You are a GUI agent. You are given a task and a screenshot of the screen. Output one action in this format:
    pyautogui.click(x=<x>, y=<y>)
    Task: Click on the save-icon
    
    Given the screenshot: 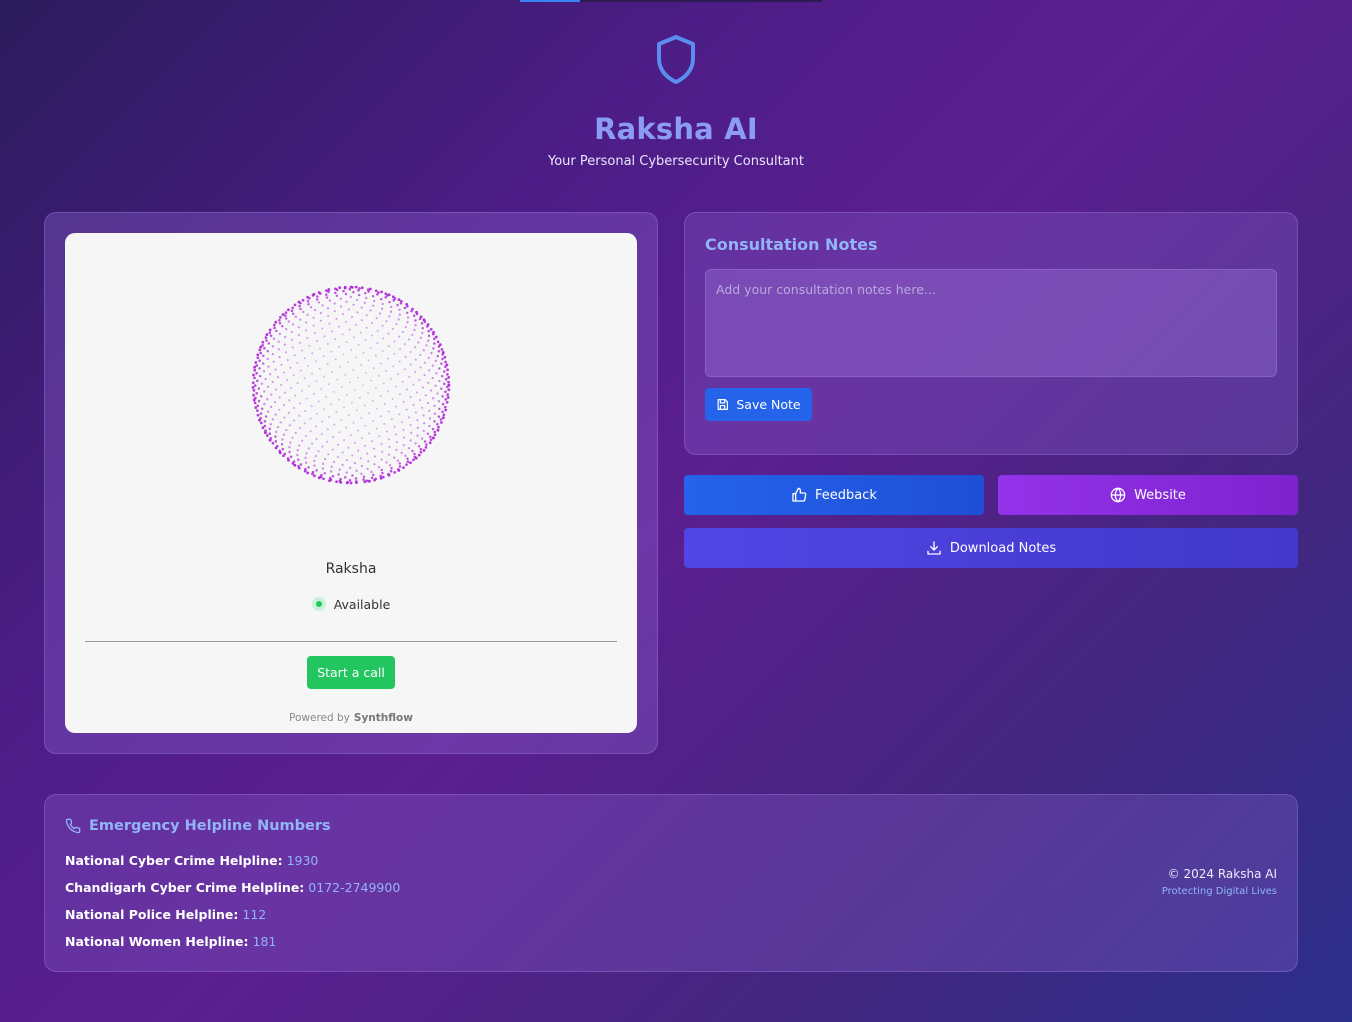 What is the action you would take?
    pyautogui.click(x=723, y=404)
    